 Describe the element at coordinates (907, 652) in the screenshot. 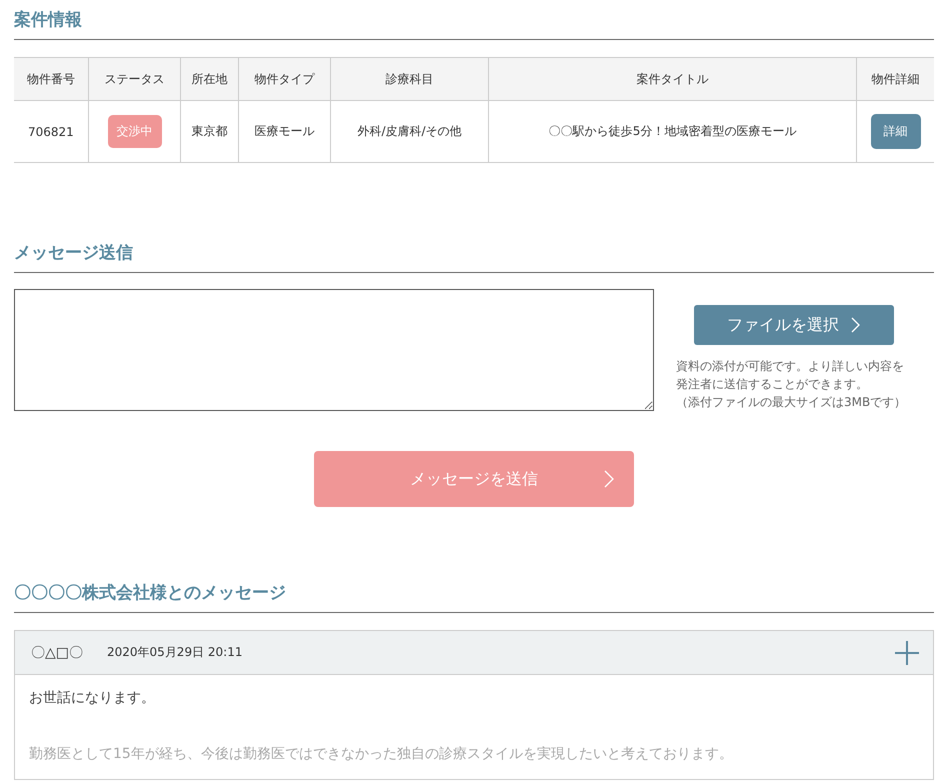

I see `expand-icon` at that location.